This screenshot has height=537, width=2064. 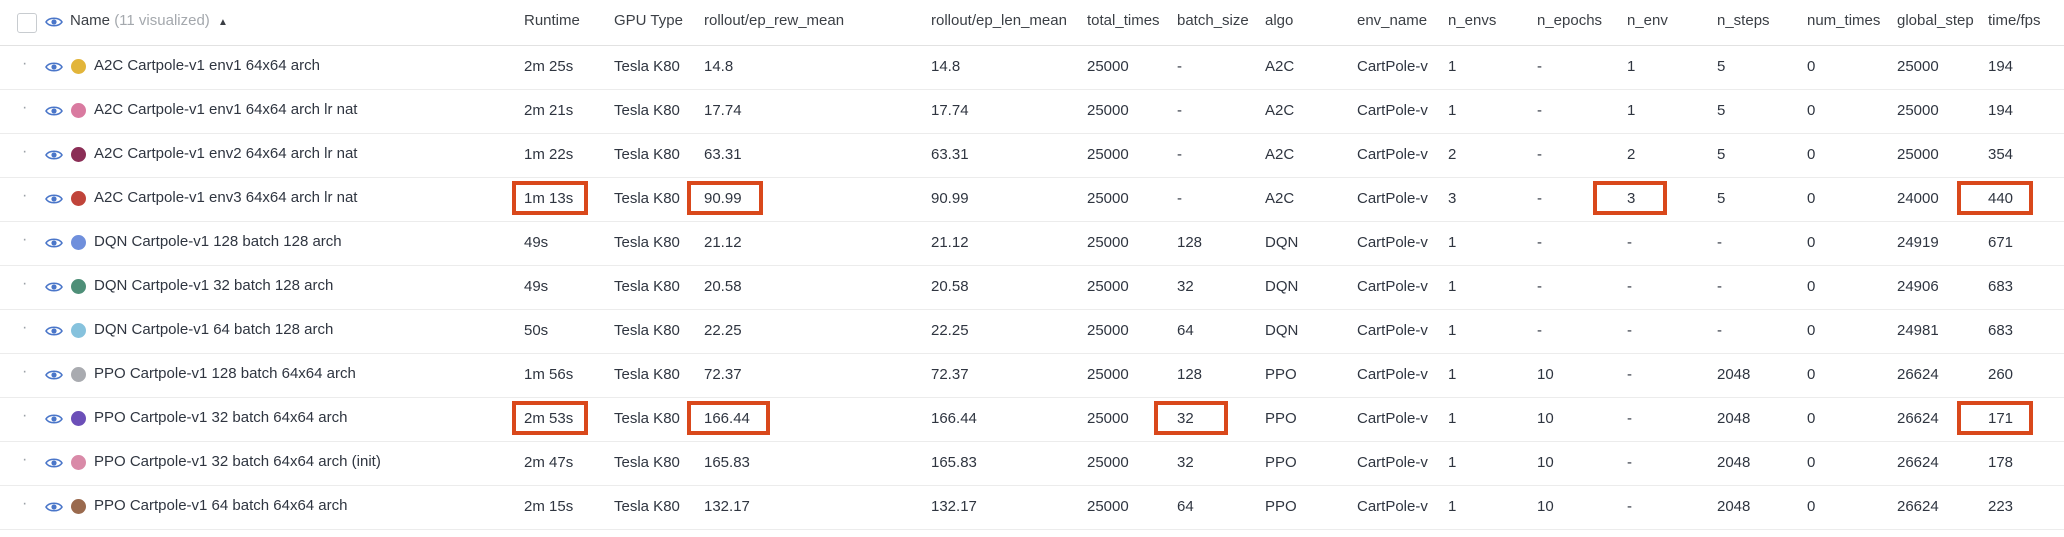 What do you see at coordinates (1545, 462) in the screenshot?
I see `cell-n-epochs: 10` at bounding box center [1545, 462].